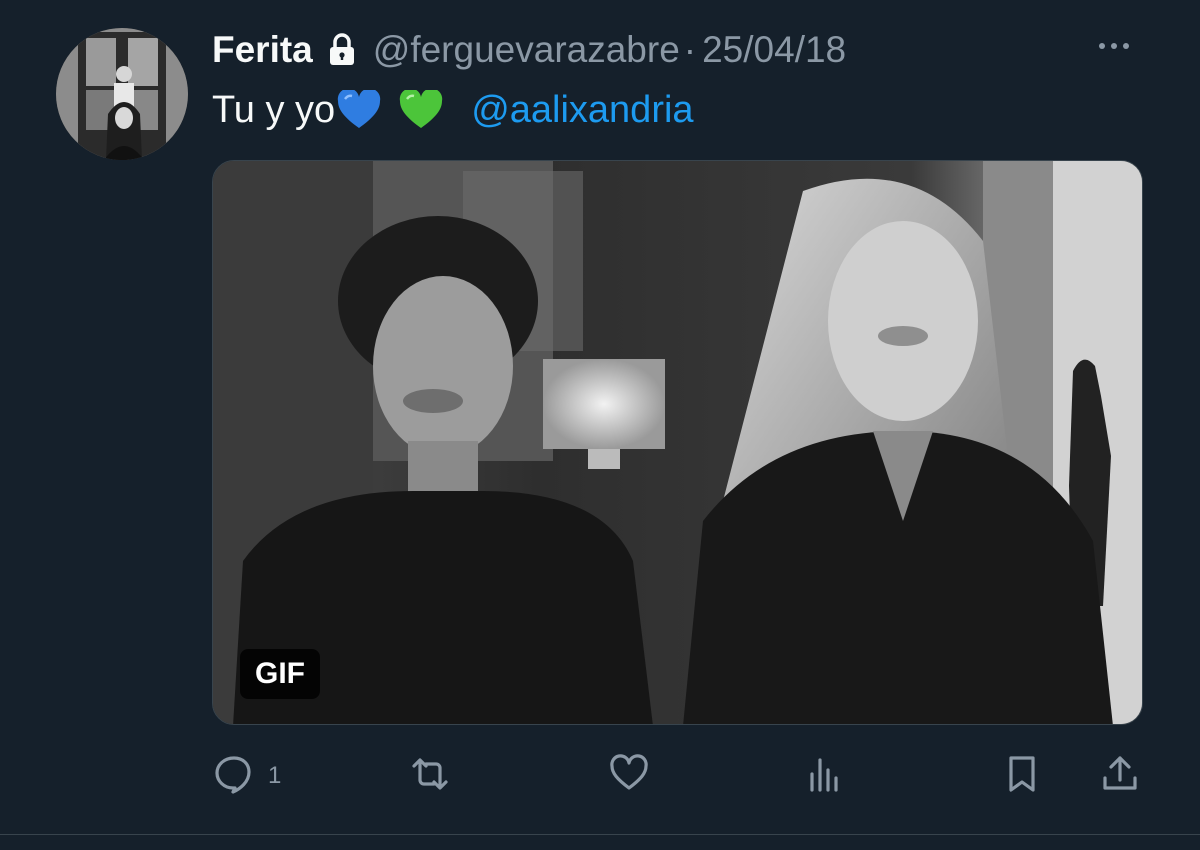  I want to click on tweet-text-body: Tu y yo, so click(274, 110).